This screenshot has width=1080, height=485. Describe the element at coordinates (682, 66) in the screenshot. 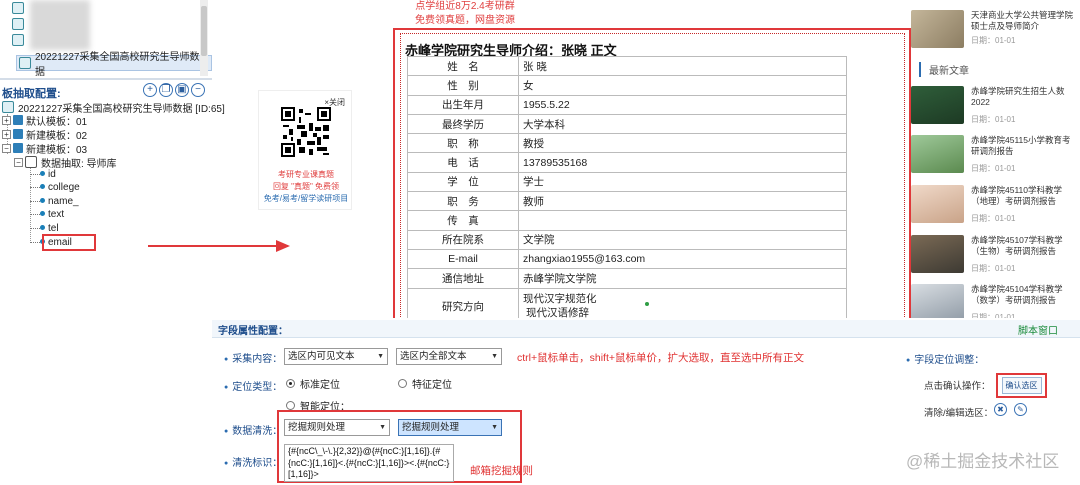

I see `info-value: 张 晓` at that location.